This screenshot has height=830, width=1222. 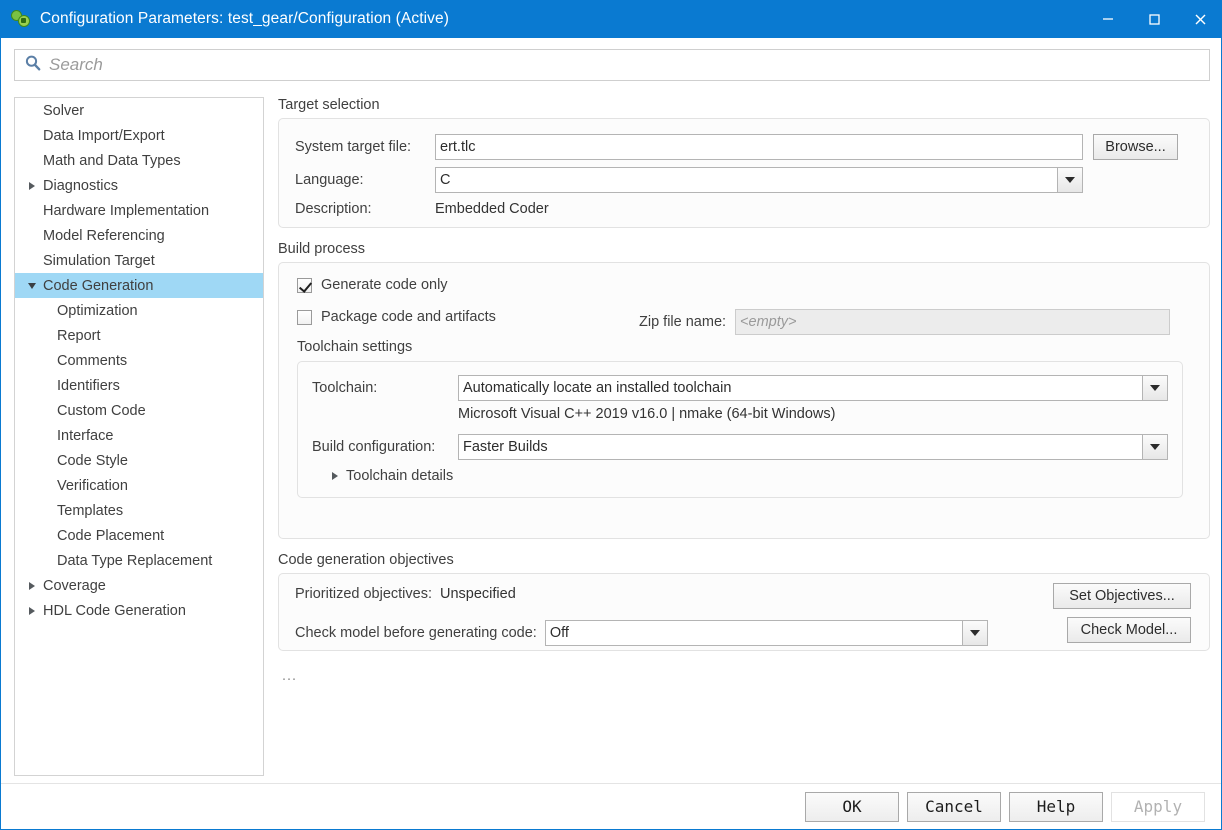 What do you see at coordinates (1108, 19) in the screenshot?
I see `minimize-icon` at bounding box center [1108, 19].